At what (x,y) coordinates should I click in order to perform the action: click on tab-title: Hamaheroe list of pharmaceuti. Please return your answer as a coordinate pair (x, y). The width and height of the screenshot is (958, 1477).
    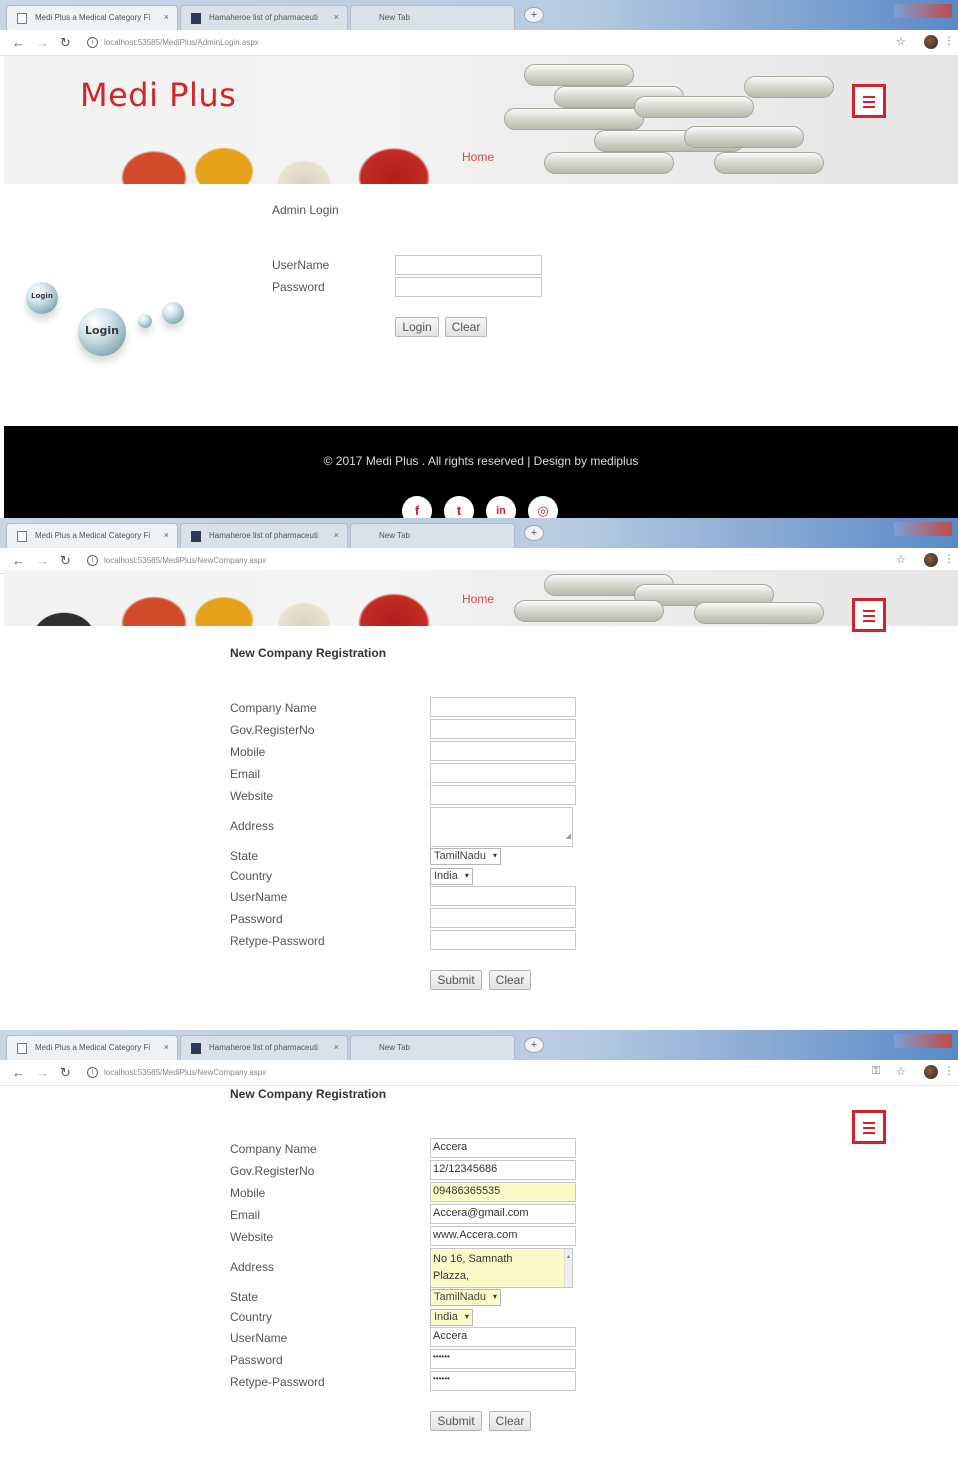
    Looking at the image, I should click on (263, 1047).